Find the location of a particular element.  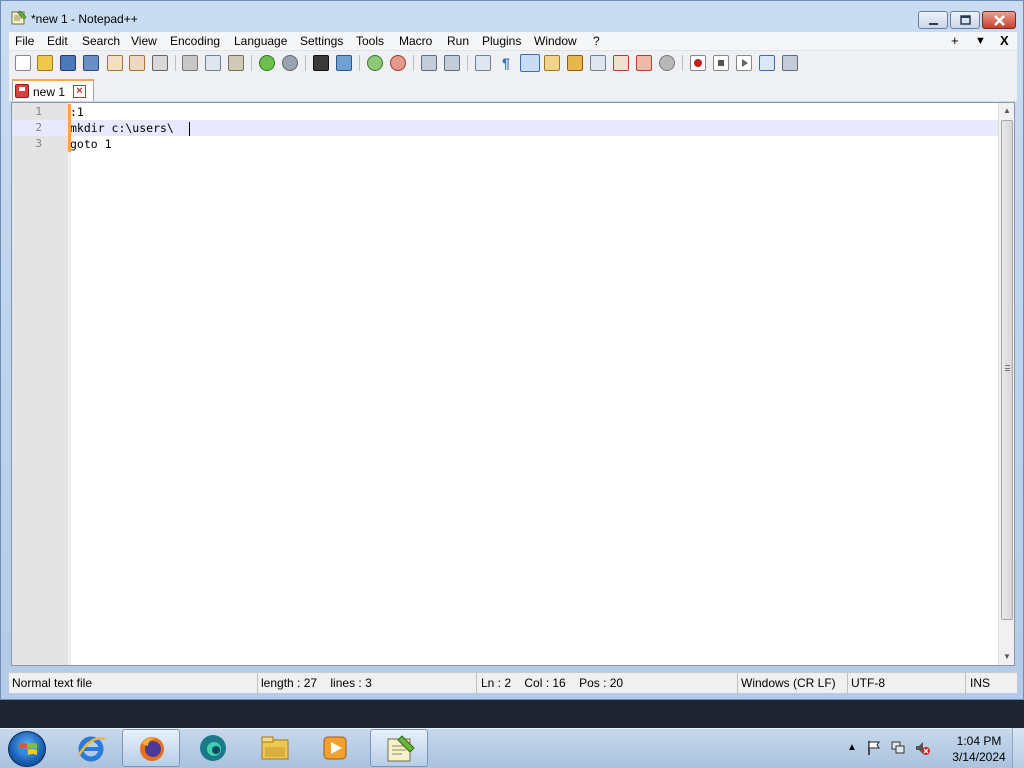

menu-plugins: Plugins is located at coordinates (501, 41).